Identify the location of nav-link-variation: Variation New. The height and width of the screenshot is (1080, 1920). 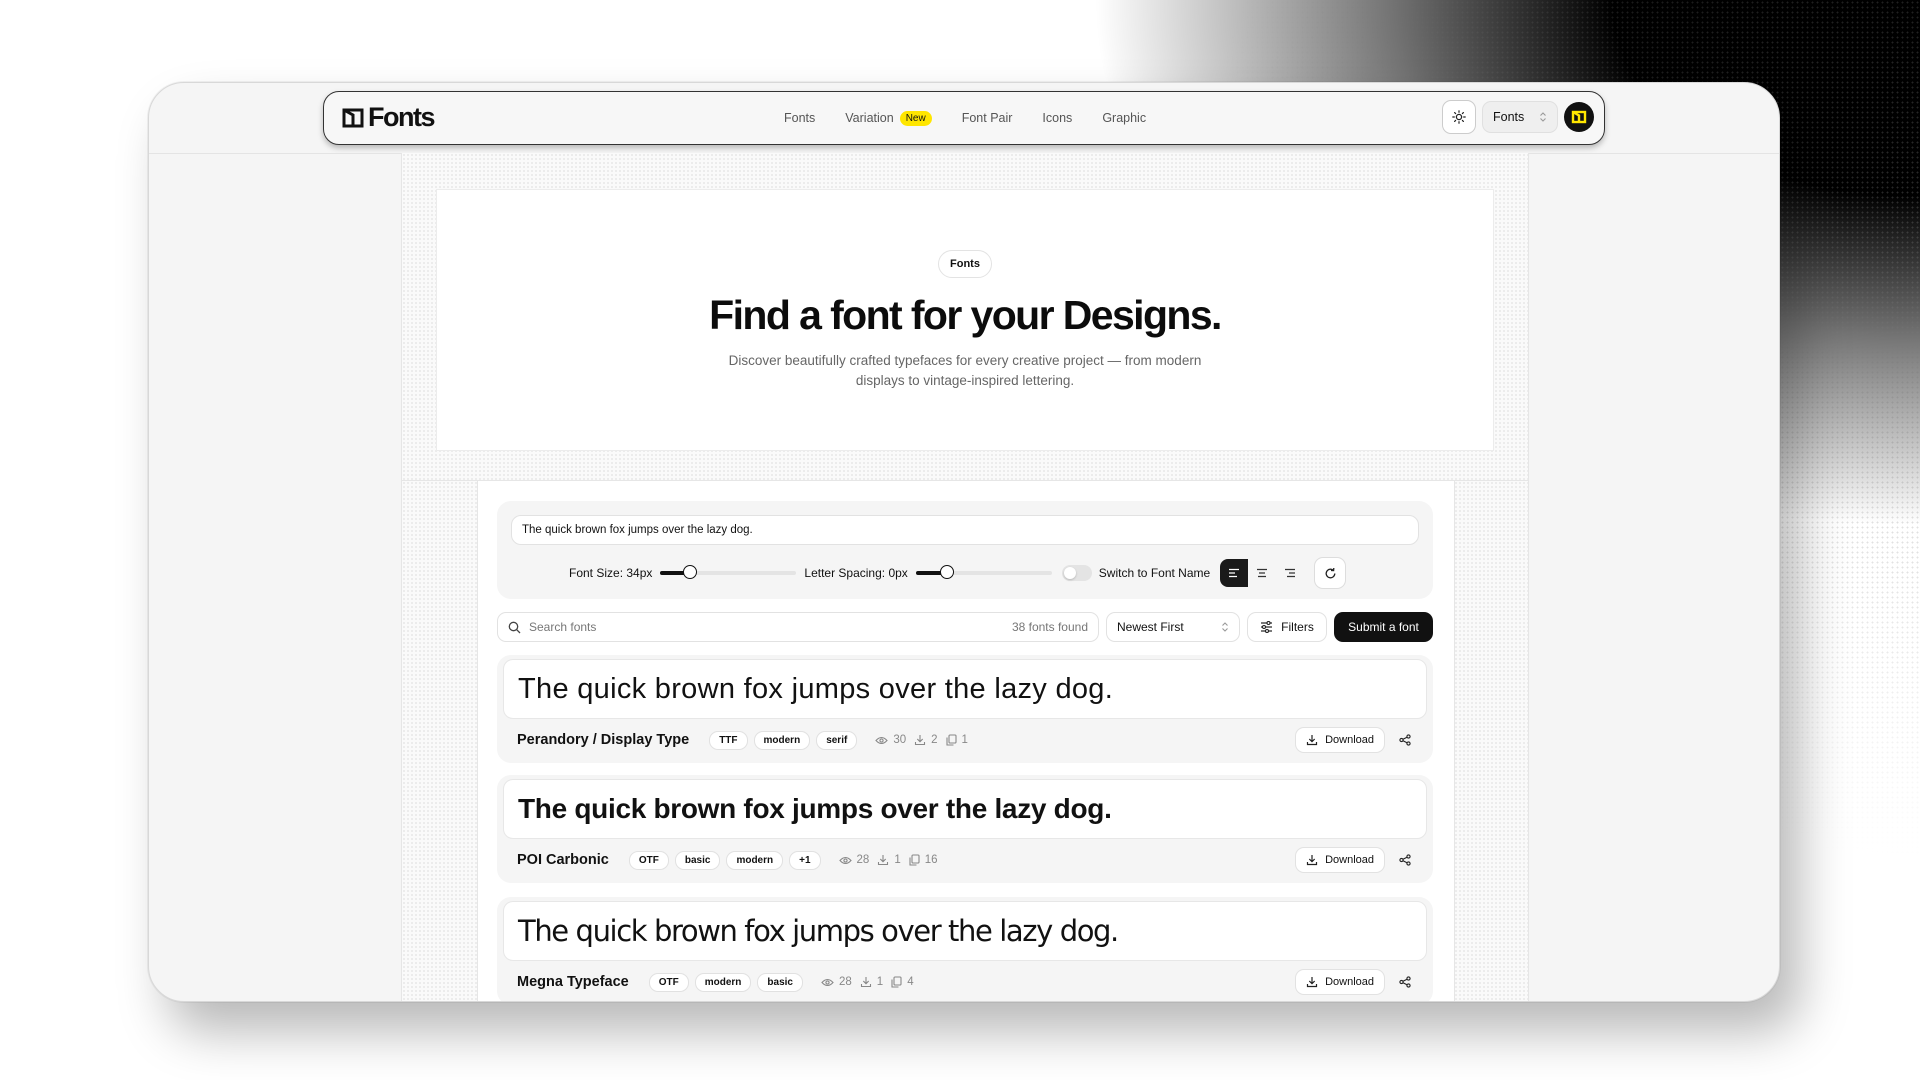
(888, 118).